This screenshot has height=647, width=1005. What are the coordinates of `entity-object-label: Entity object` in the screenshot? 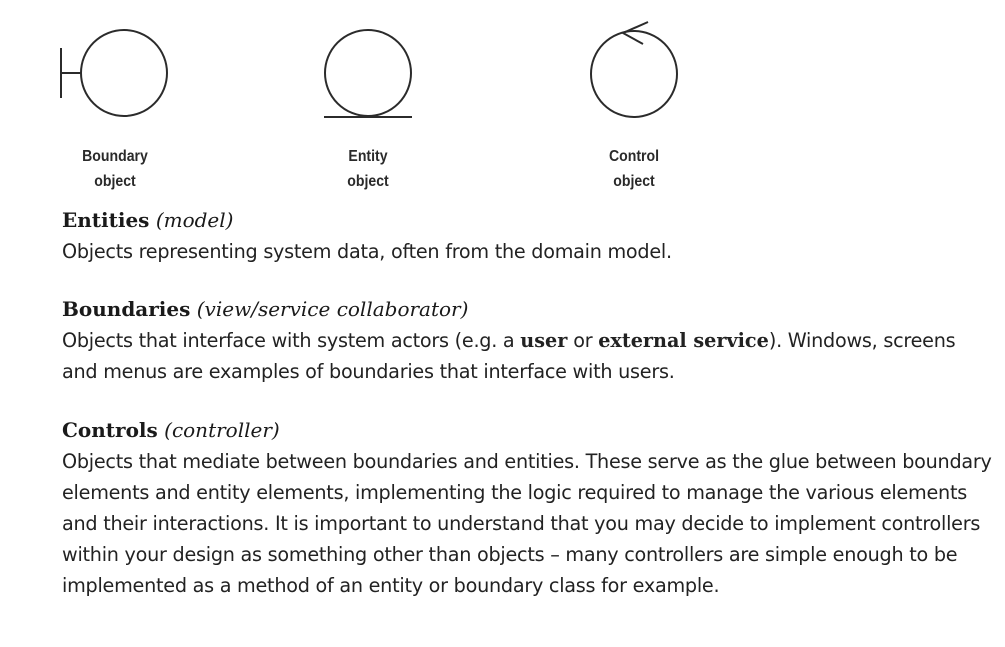 It's located at (368, 169).